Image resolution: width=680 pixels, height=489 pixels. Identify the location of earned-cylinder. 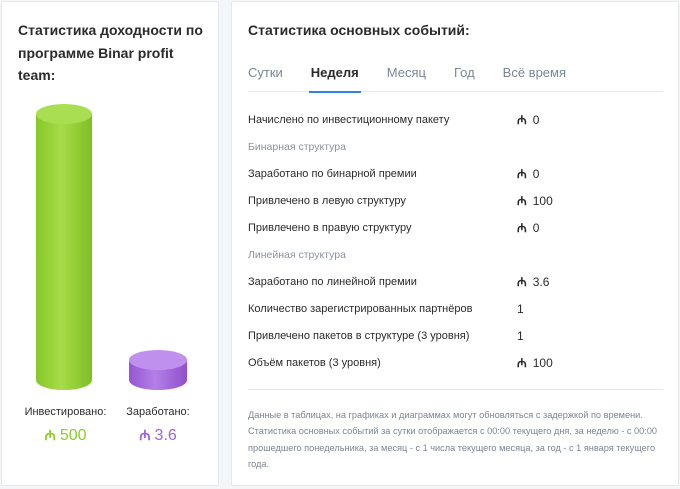
(158, 370).